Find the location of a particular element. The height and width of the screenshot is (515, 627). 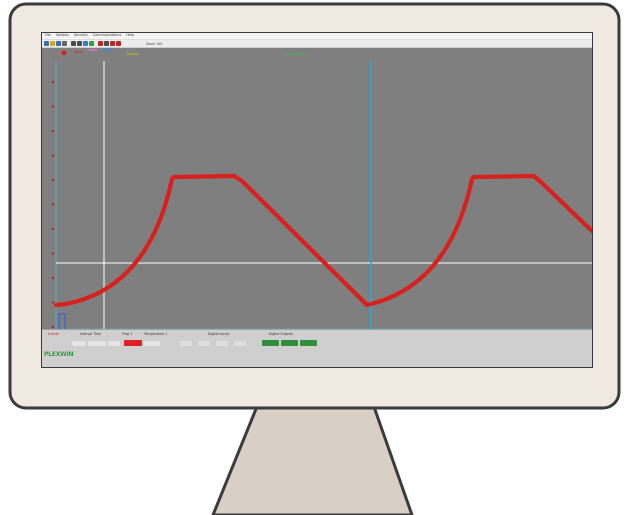

caption-events: Events is located at coordinates (53, 334).